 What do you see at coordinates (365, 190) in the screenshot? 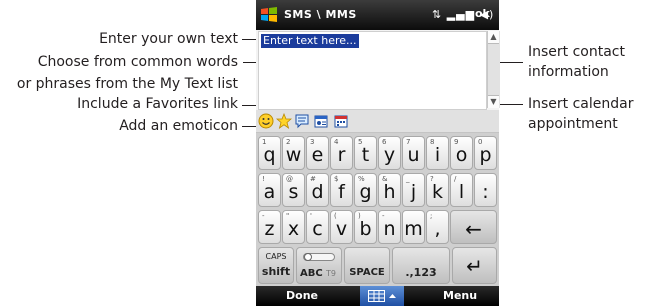
I see `key-g: % g` at bounding box center [365, 190].